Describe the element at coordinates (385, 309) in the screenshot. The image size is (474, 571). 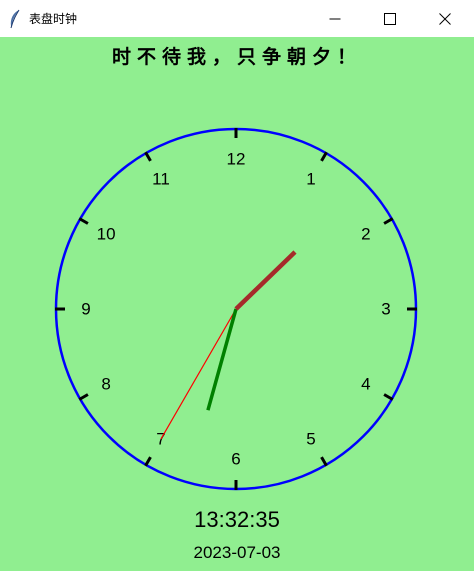
I see `clock-numeral: 3` at that location.